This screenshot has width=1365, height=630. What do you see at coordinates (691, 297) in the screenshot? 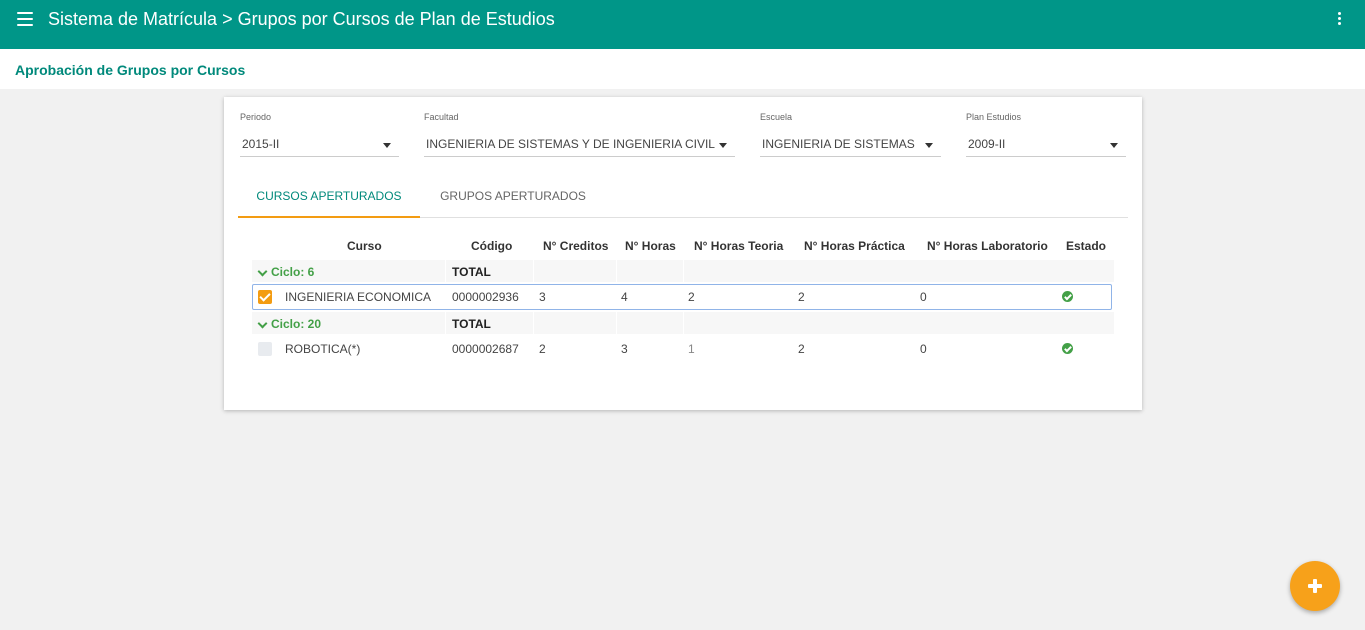
I see `cell-horas-teoria: 2` at bounding box center [691, 297].